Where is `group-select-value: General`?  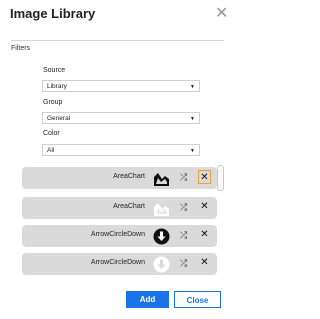
group-select-value: General is located at coordinates (59, 118).